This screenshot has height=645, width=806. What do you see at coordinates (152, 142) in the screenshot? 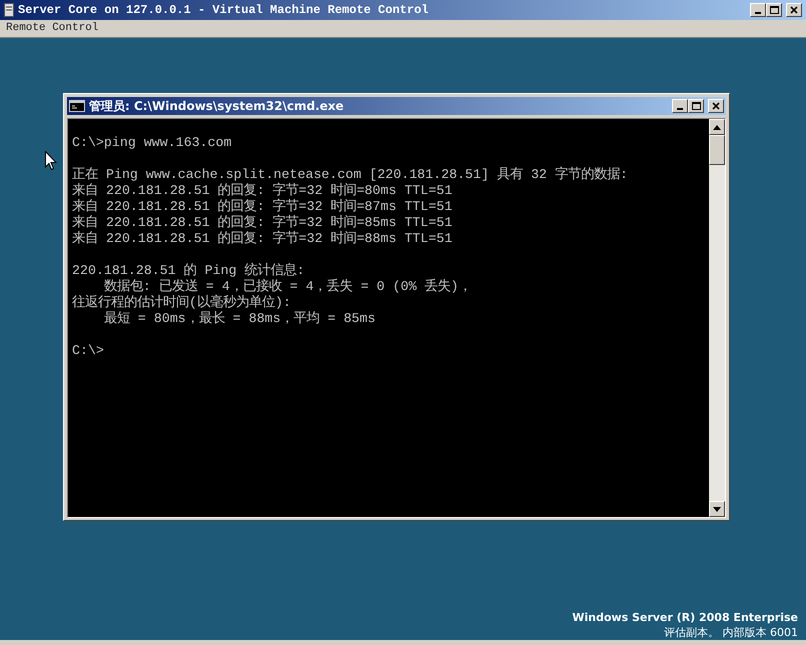
I see `console-line: C:\>ping www.163.com` at bounding box center [152, 142].